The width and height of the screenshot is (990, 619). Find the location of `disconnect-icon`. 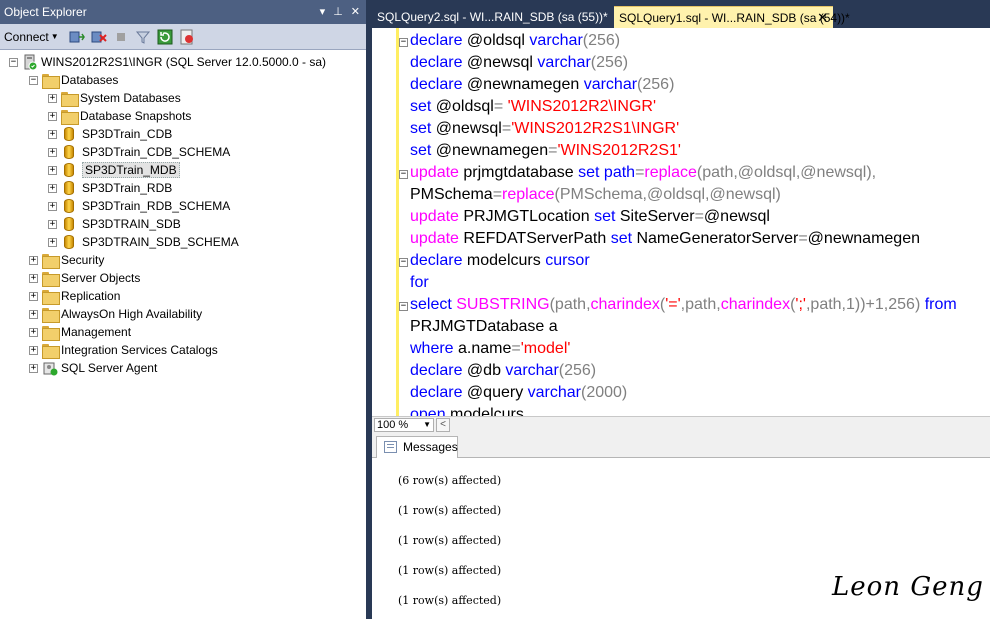

disconnect-icon is located at coordinates (99, 37).